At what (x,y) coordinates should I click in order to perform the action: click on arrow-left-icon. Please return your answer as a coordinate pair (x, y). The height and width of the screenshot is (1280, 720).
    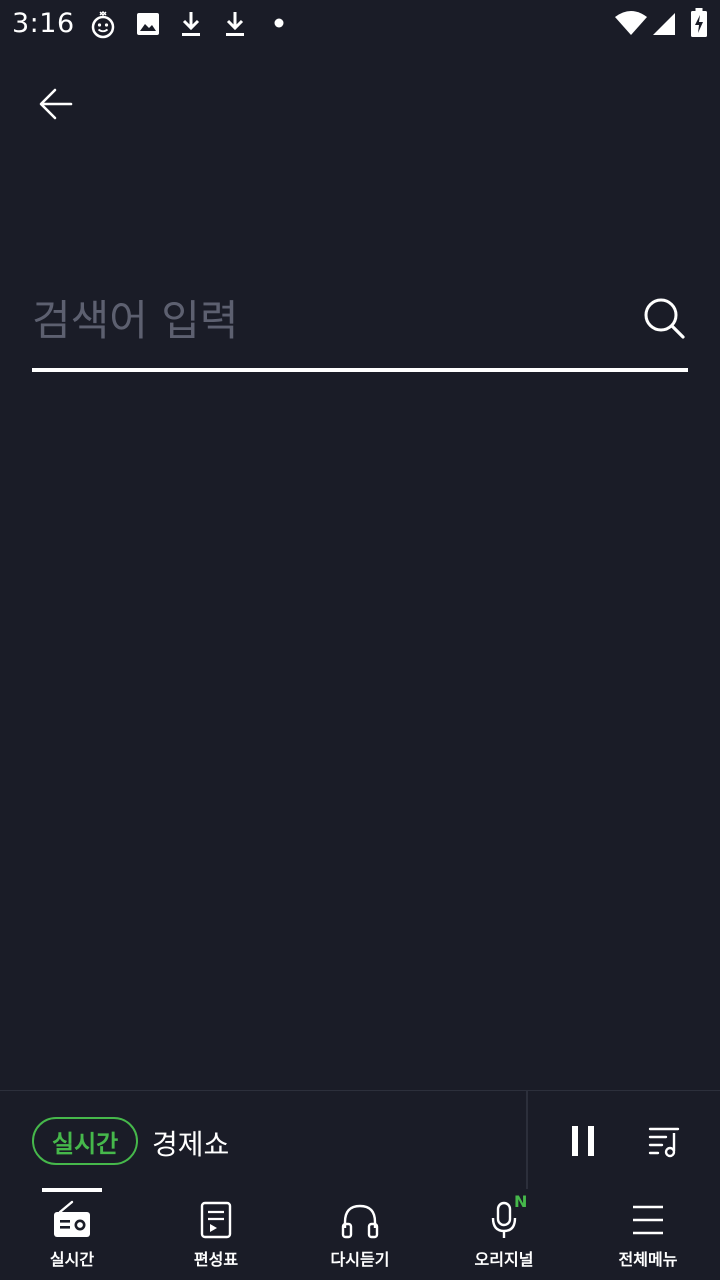
    Looking at the image, I should click on (56, 104).